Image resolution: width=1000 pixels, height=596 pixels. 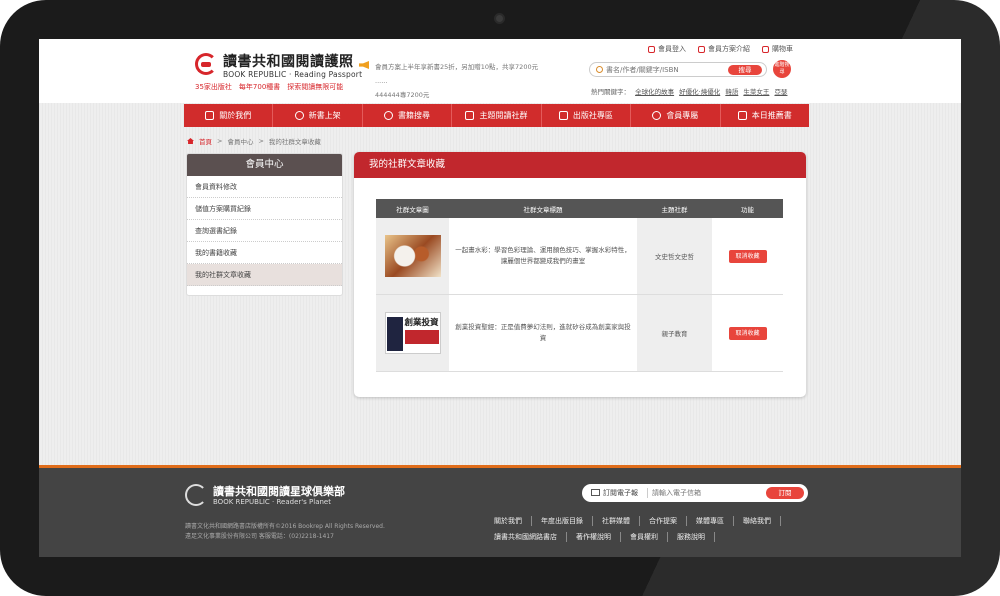 What do you see at coordinates (264, 165) in the screenshot?
I see `sidebar-title: 會員中心` at bounding box center [264, 165].